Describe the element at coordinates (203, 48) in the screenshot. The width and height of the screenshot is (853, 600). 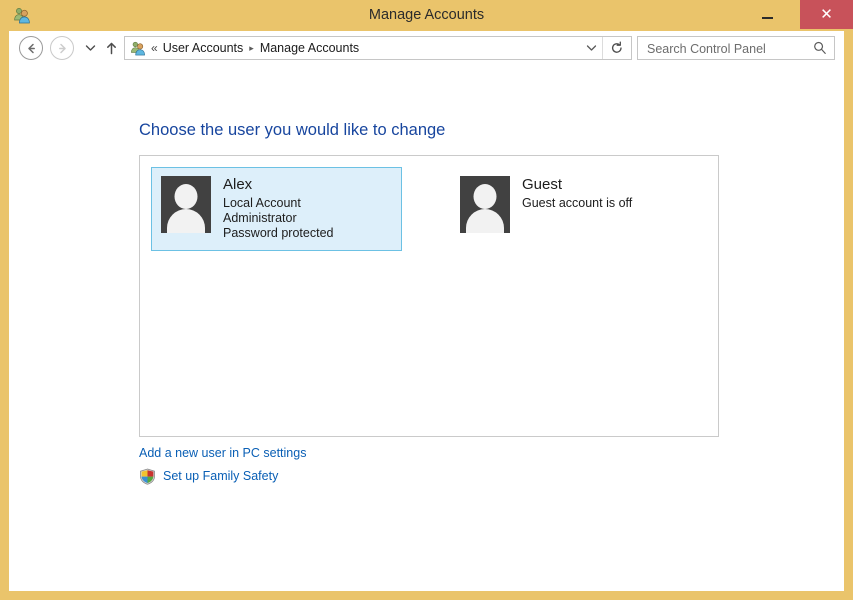
I see `breadcrumb-item-user-accounts: User Accounts` at that location.